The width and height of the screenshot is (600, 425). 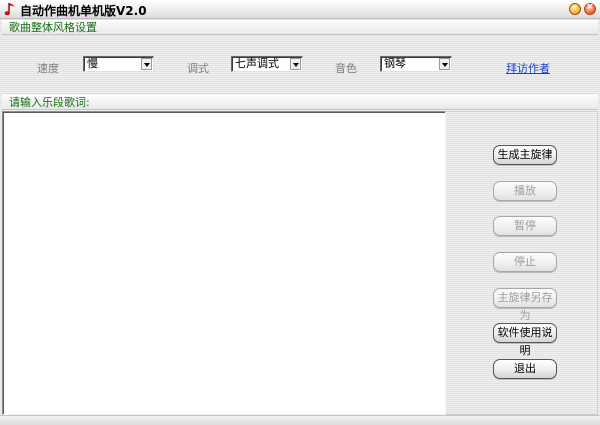 I want to click on style-settings-header: 歌曲整体风格设置, so click(x=300, y=27).